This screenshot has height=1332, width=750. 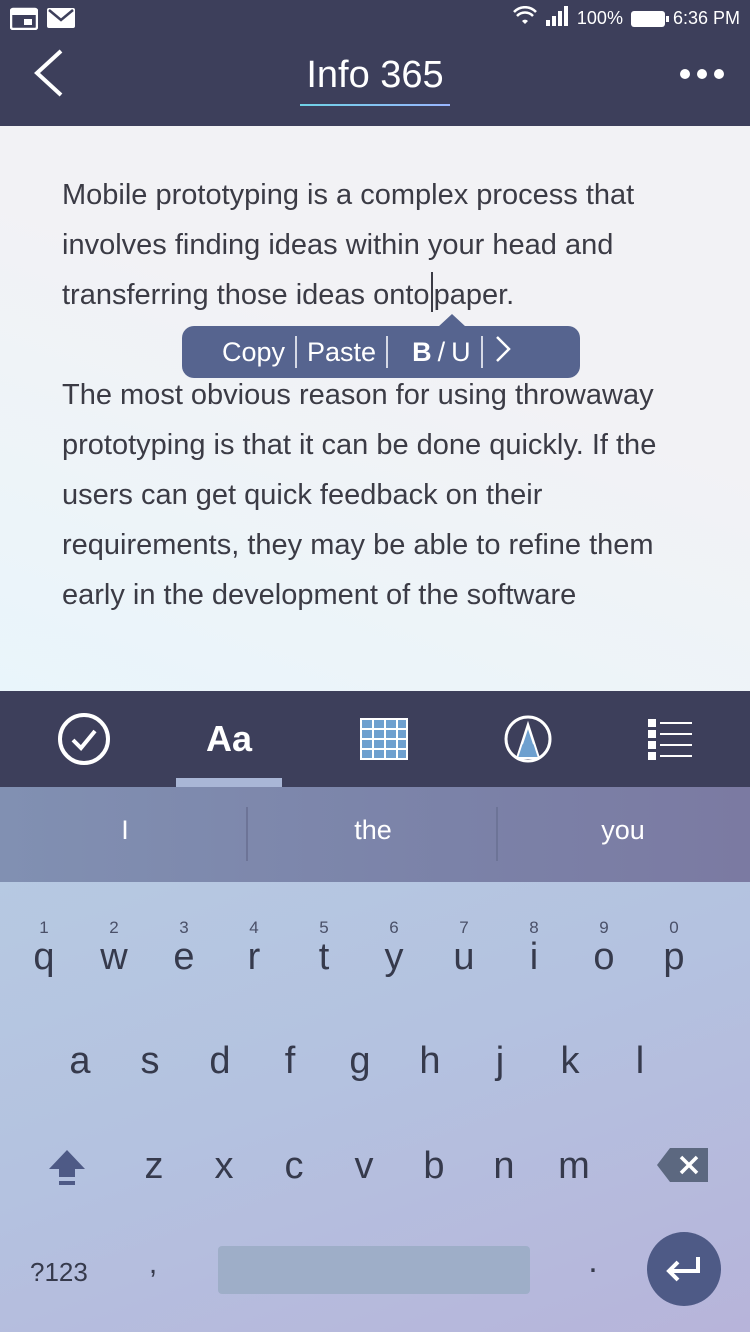 What do you see at coordinates (224, 1166) in the screenshot?
I see `key-x: x` at bounding box center [224, 1166].